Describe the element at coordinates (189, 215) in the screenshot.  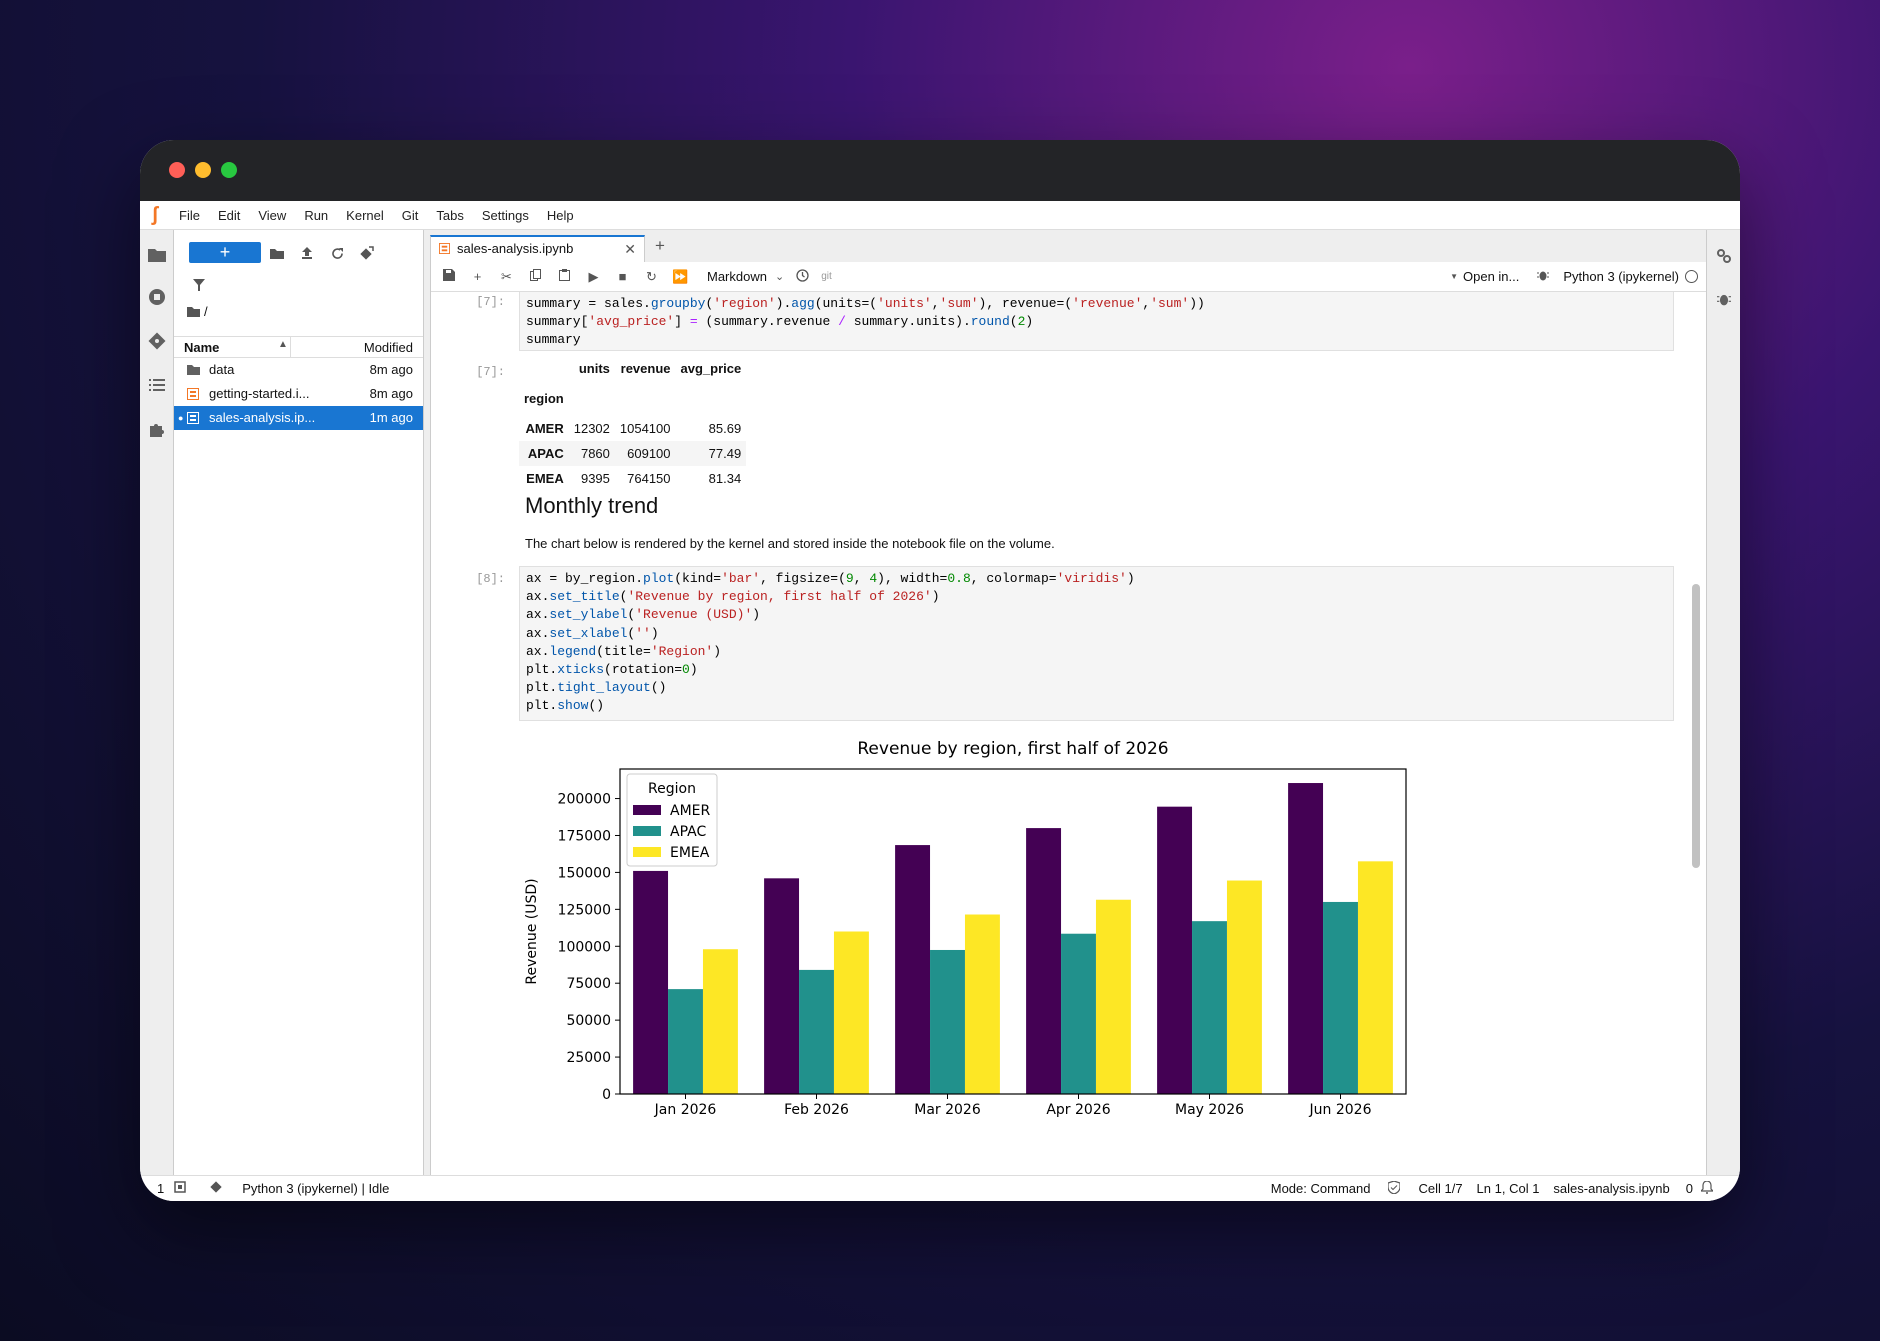
I see `menu-file: File` at that location.